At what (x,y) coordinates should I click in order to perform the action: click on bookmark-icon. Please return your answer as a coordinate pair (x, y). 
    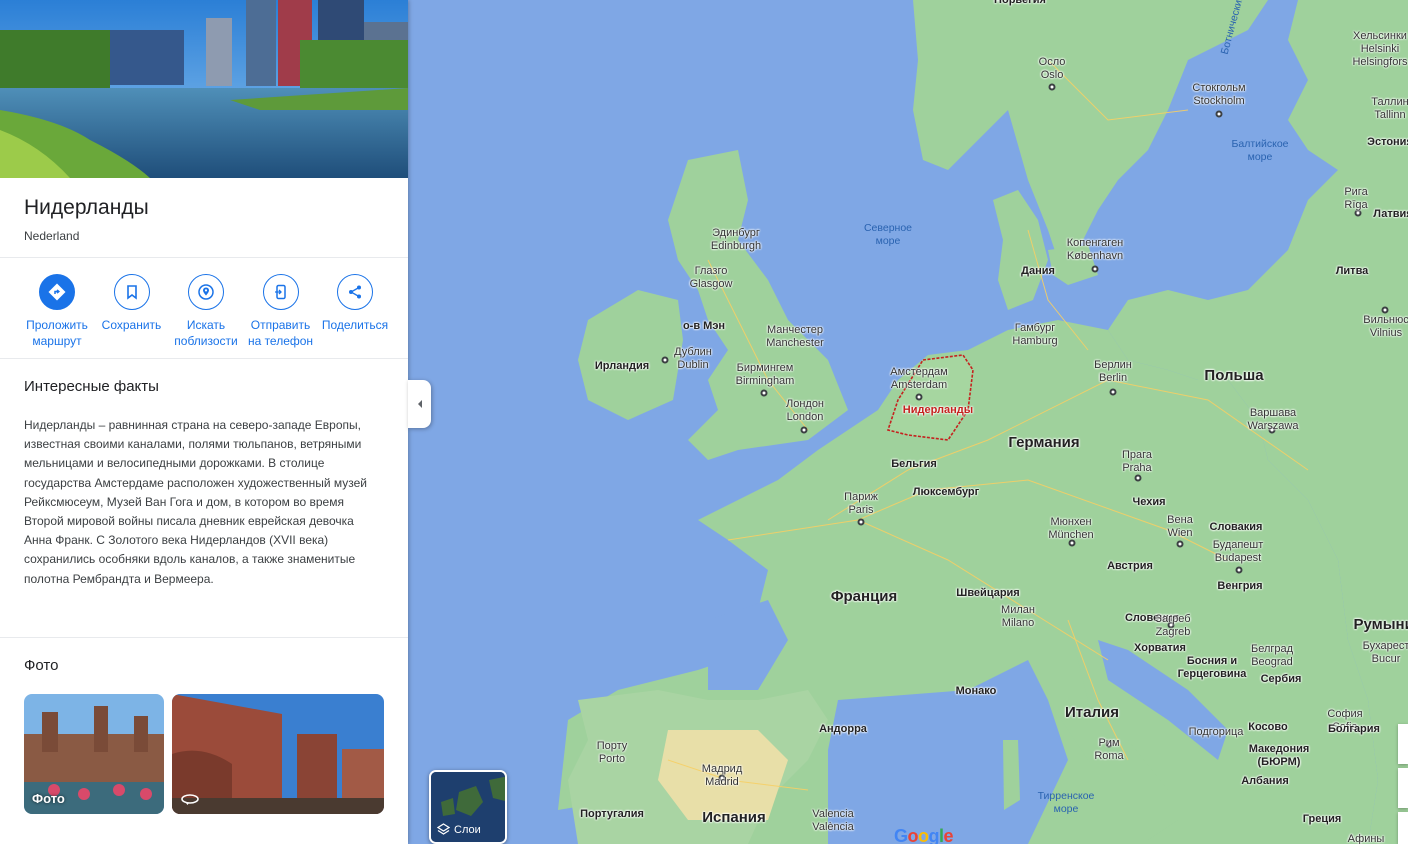
    Looking at the image, I should click on (131, 292).